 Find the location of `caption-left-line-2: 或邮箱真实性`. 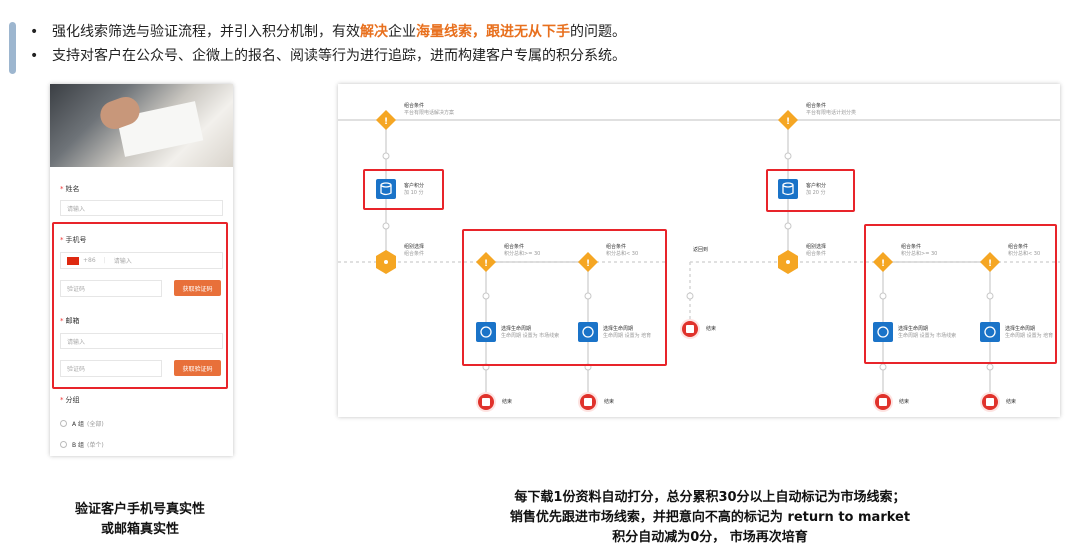

caption-left-line-2: 或邮箱真实性 is located at coordinates (139, 529).